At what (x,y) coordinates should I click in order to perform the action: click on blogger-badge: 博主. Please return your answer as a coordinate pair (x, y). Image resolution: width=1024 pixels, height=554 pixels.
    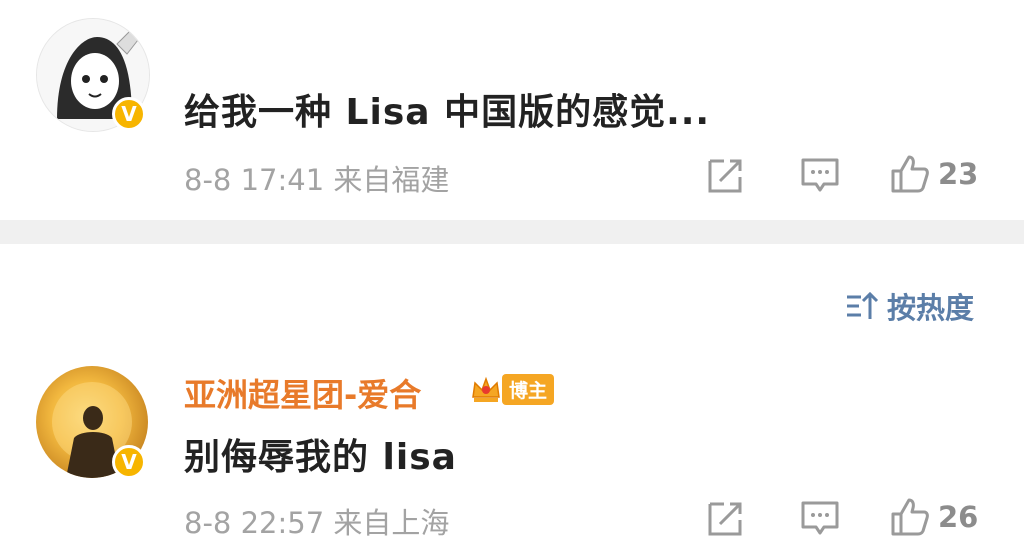
    Looking at the image, I should click on (512, 389).